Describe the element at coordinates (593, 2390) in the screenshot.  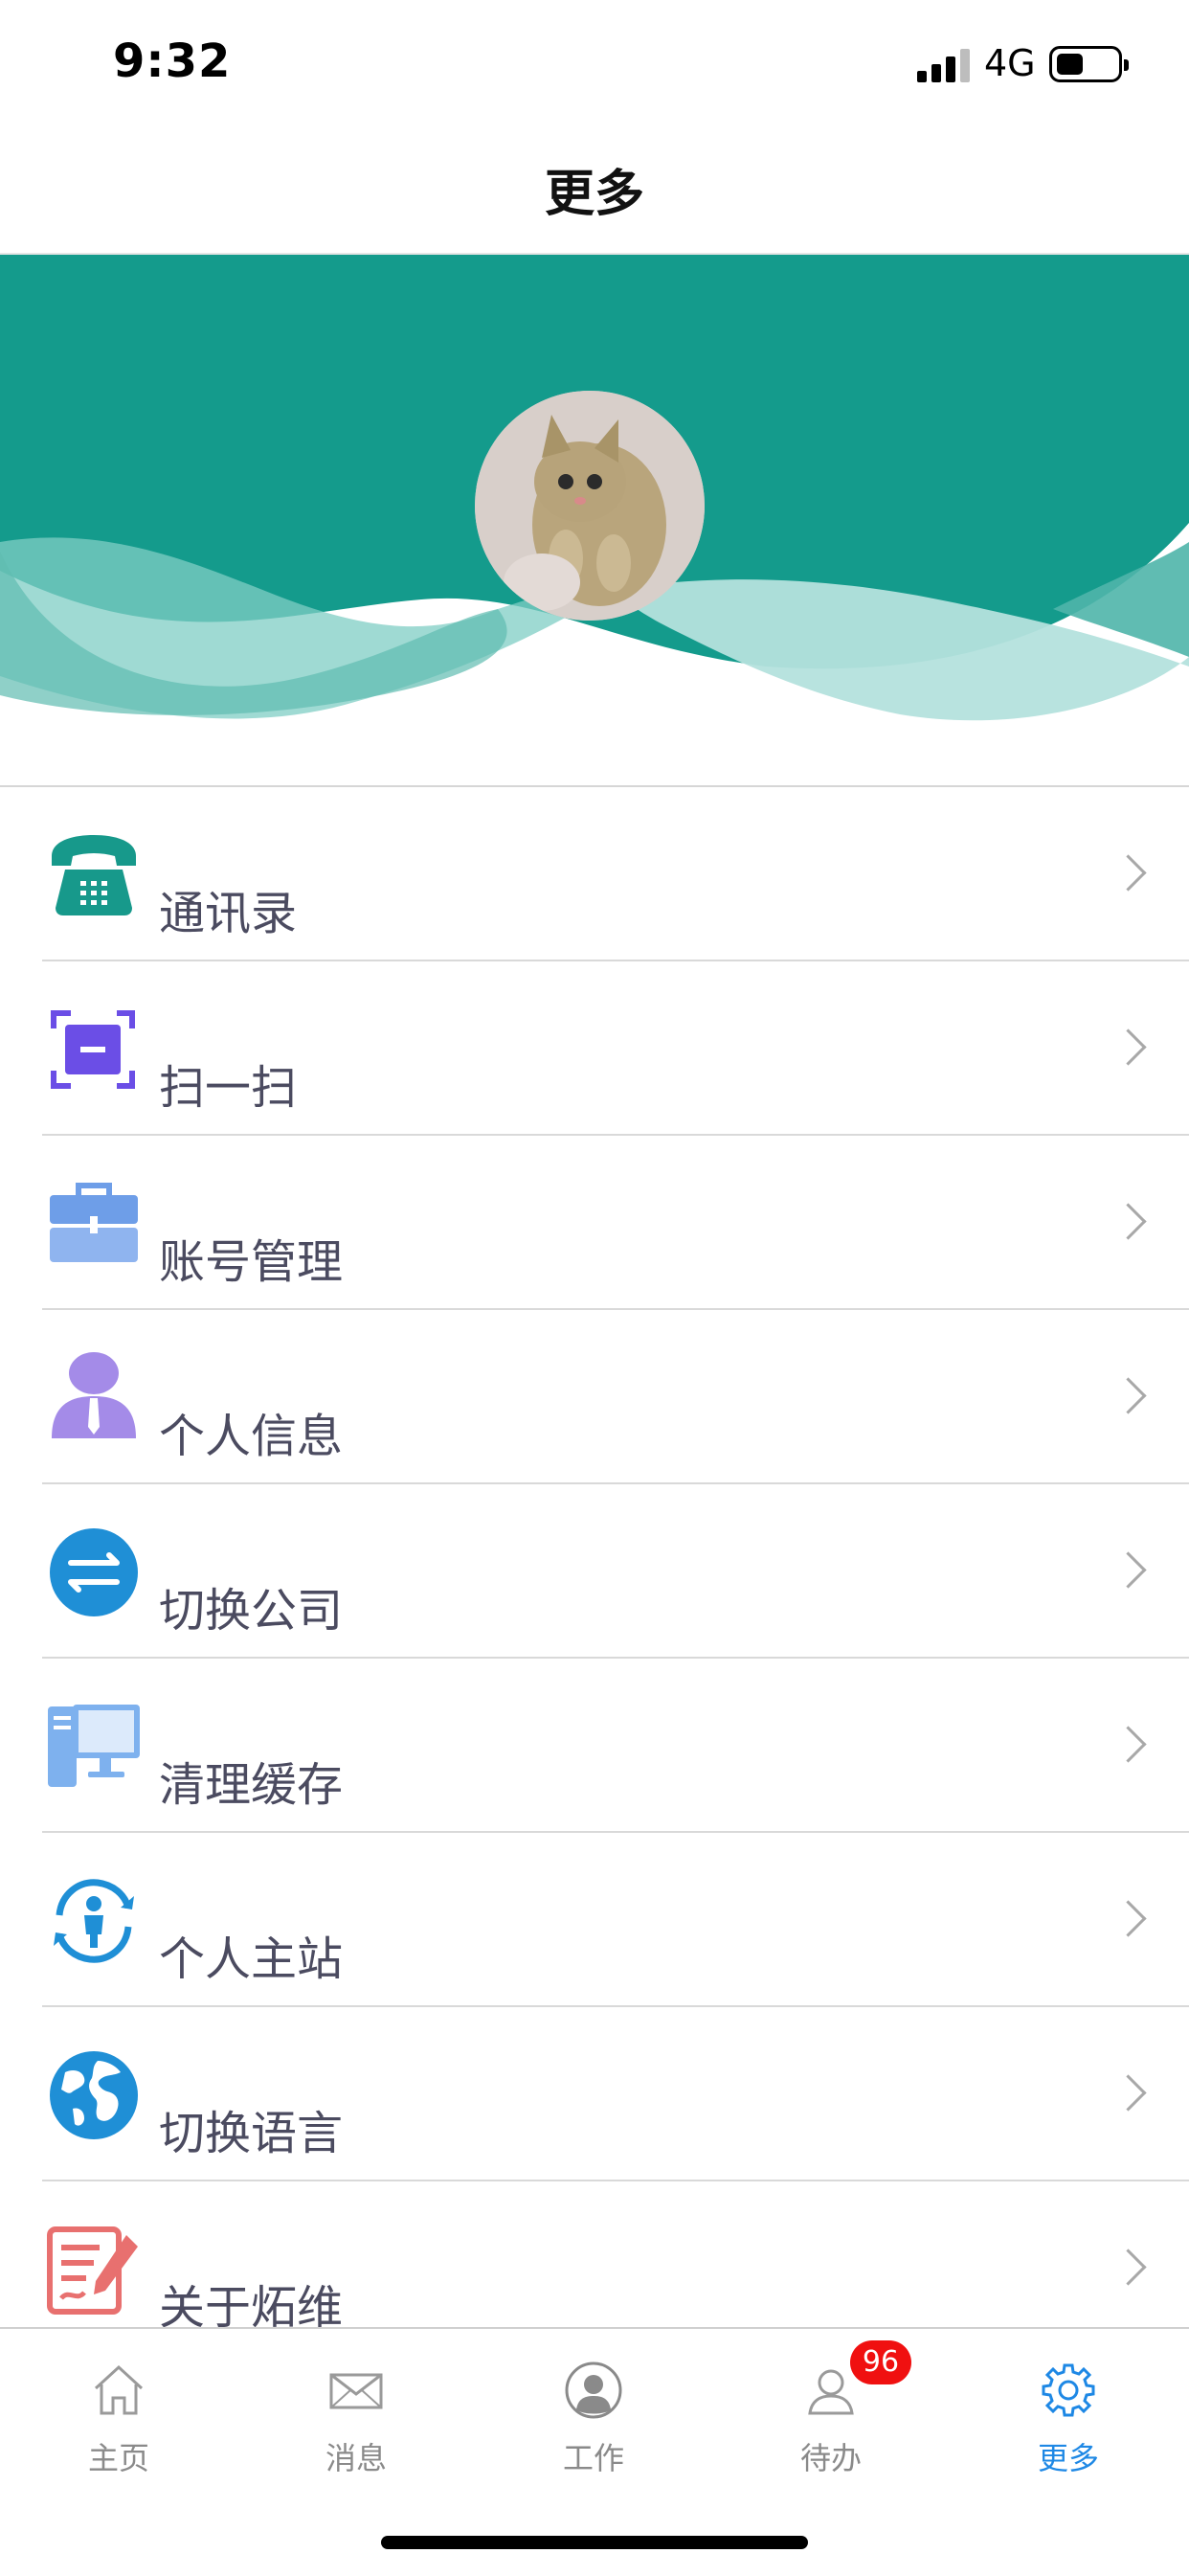
I see `user-circle-icon` at that location.